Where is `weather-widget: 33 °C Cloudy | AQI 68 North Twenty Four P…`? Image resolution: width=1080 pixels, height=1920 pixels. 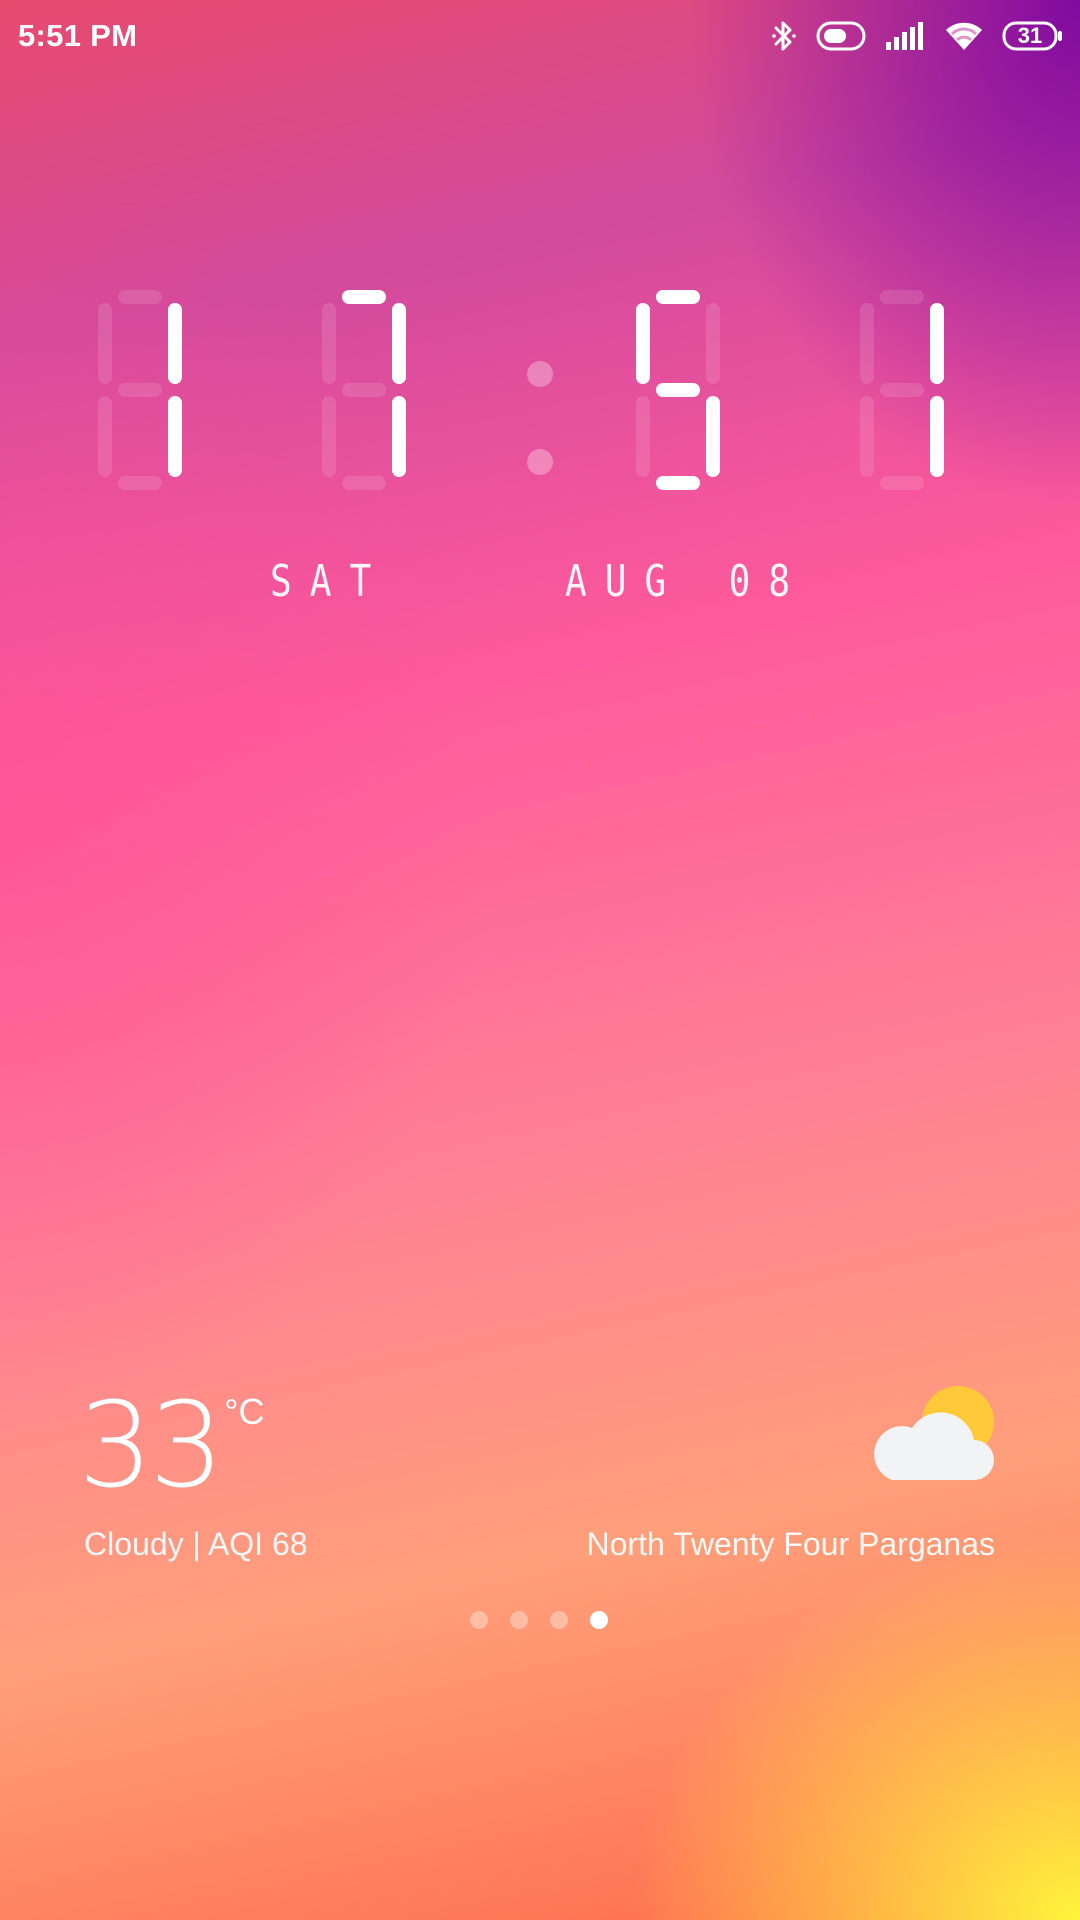 weather-widget: 33 °C Cloudy | AQI 68 North Twenty Four P… is located at coordinates (540, 1480).